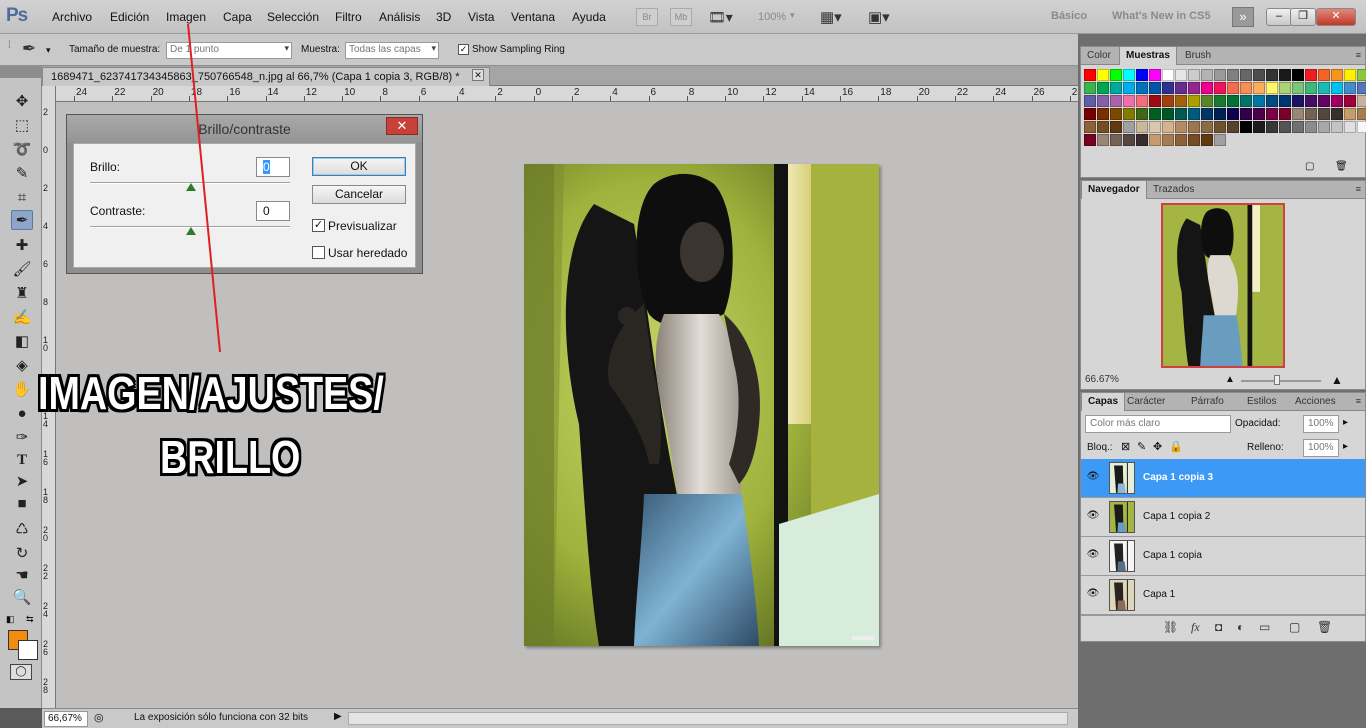 The image size is (1366, 728). Describe the element at coordinates (22, 598) in the screenshot. I see `zoom-tool-icon: 🔍` at that location.